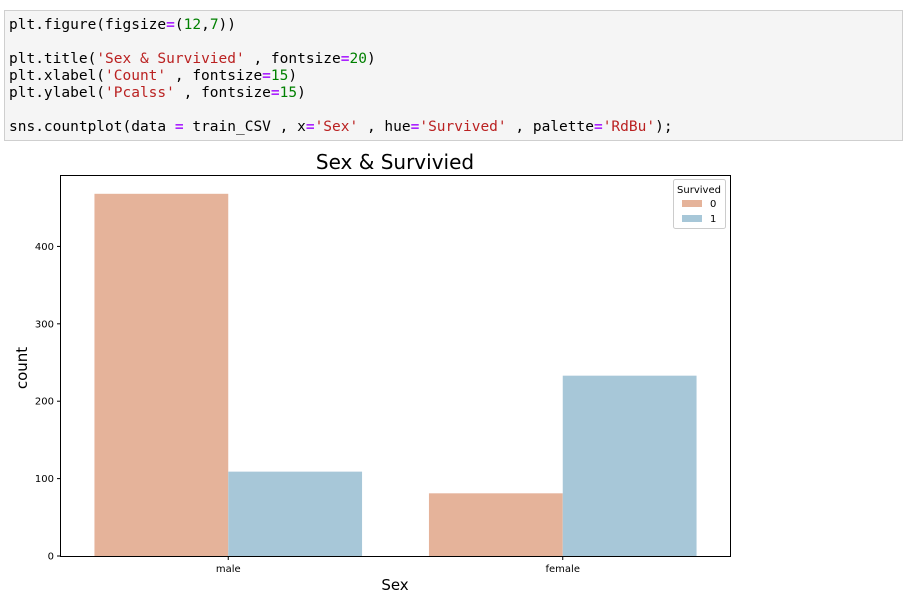  Describe the element at coordinates (699, 190) in the screenshot. I see `legend-title: Survived` at that location.